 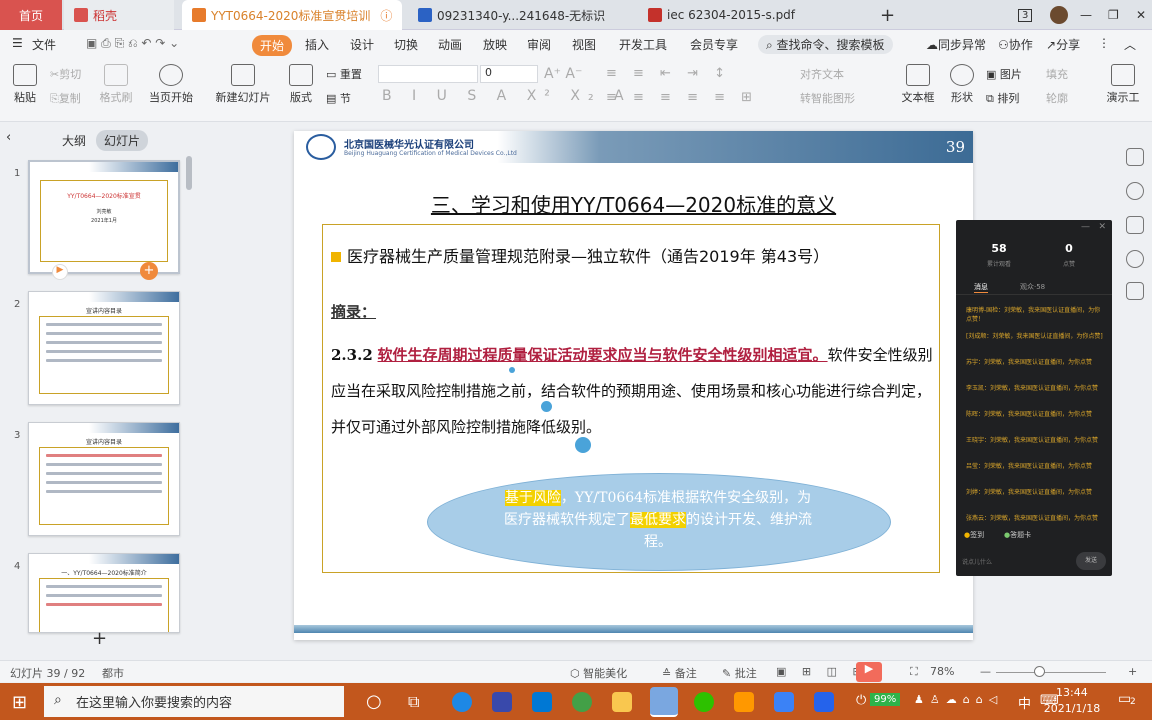 I want to click on zoom-slider, so click(x=1051, y=672).